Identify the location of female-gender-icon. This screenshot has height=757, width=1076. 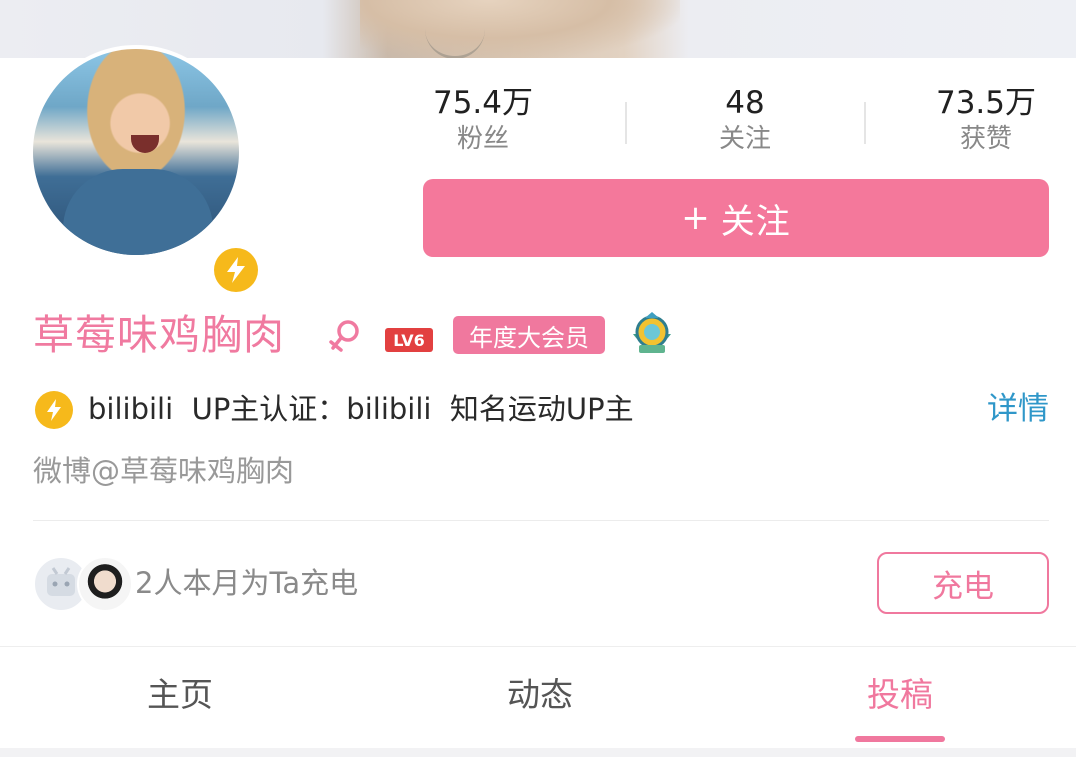
(344, 336).